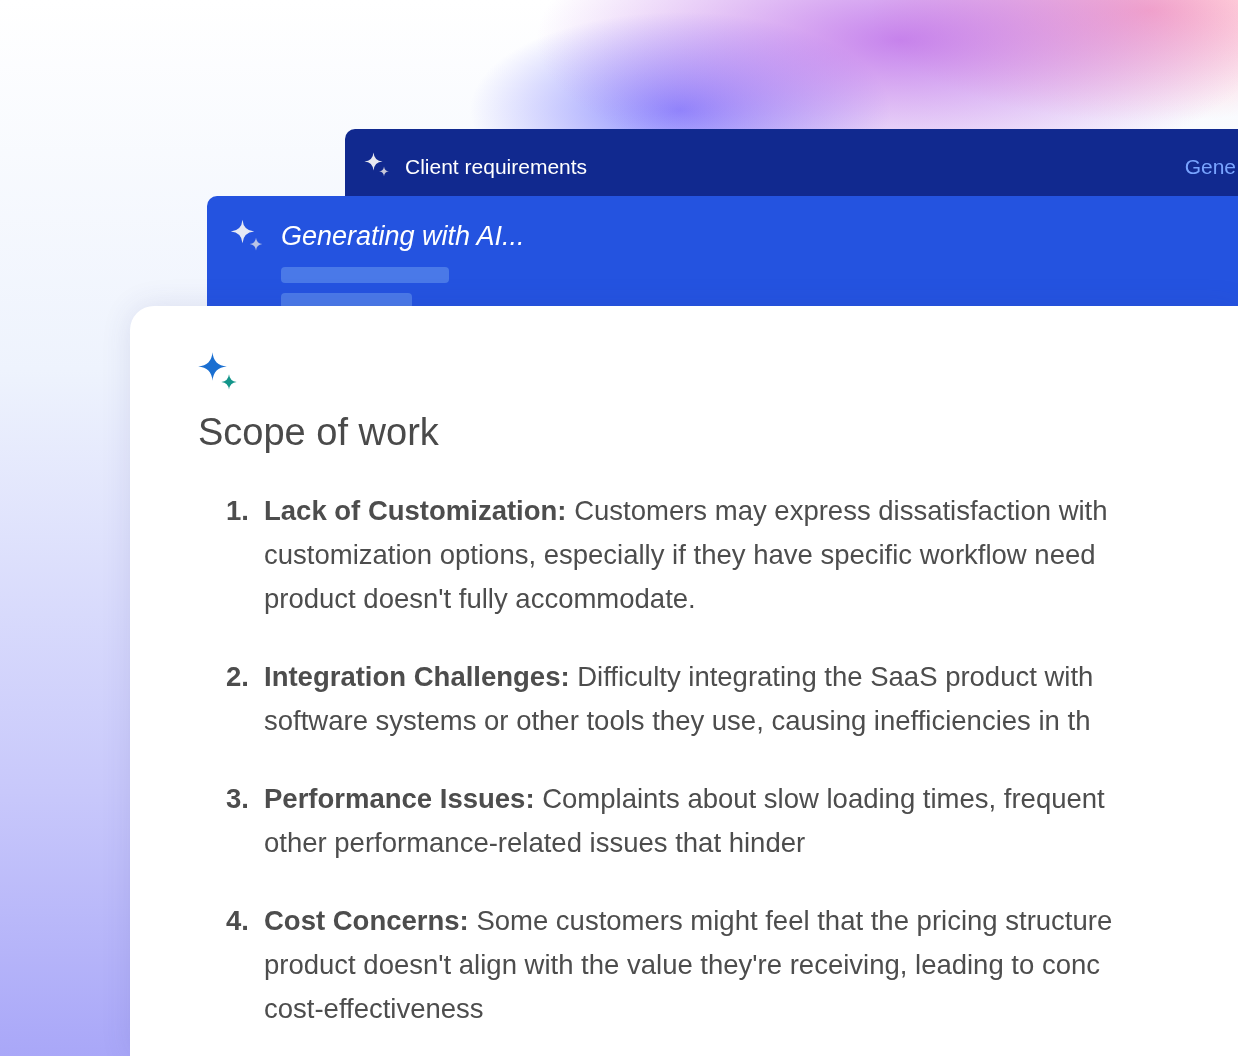  What do you see at coordinates (238, 511) in the screenshot?
I see `list-number: 1.` at bounding box center [238, 511].